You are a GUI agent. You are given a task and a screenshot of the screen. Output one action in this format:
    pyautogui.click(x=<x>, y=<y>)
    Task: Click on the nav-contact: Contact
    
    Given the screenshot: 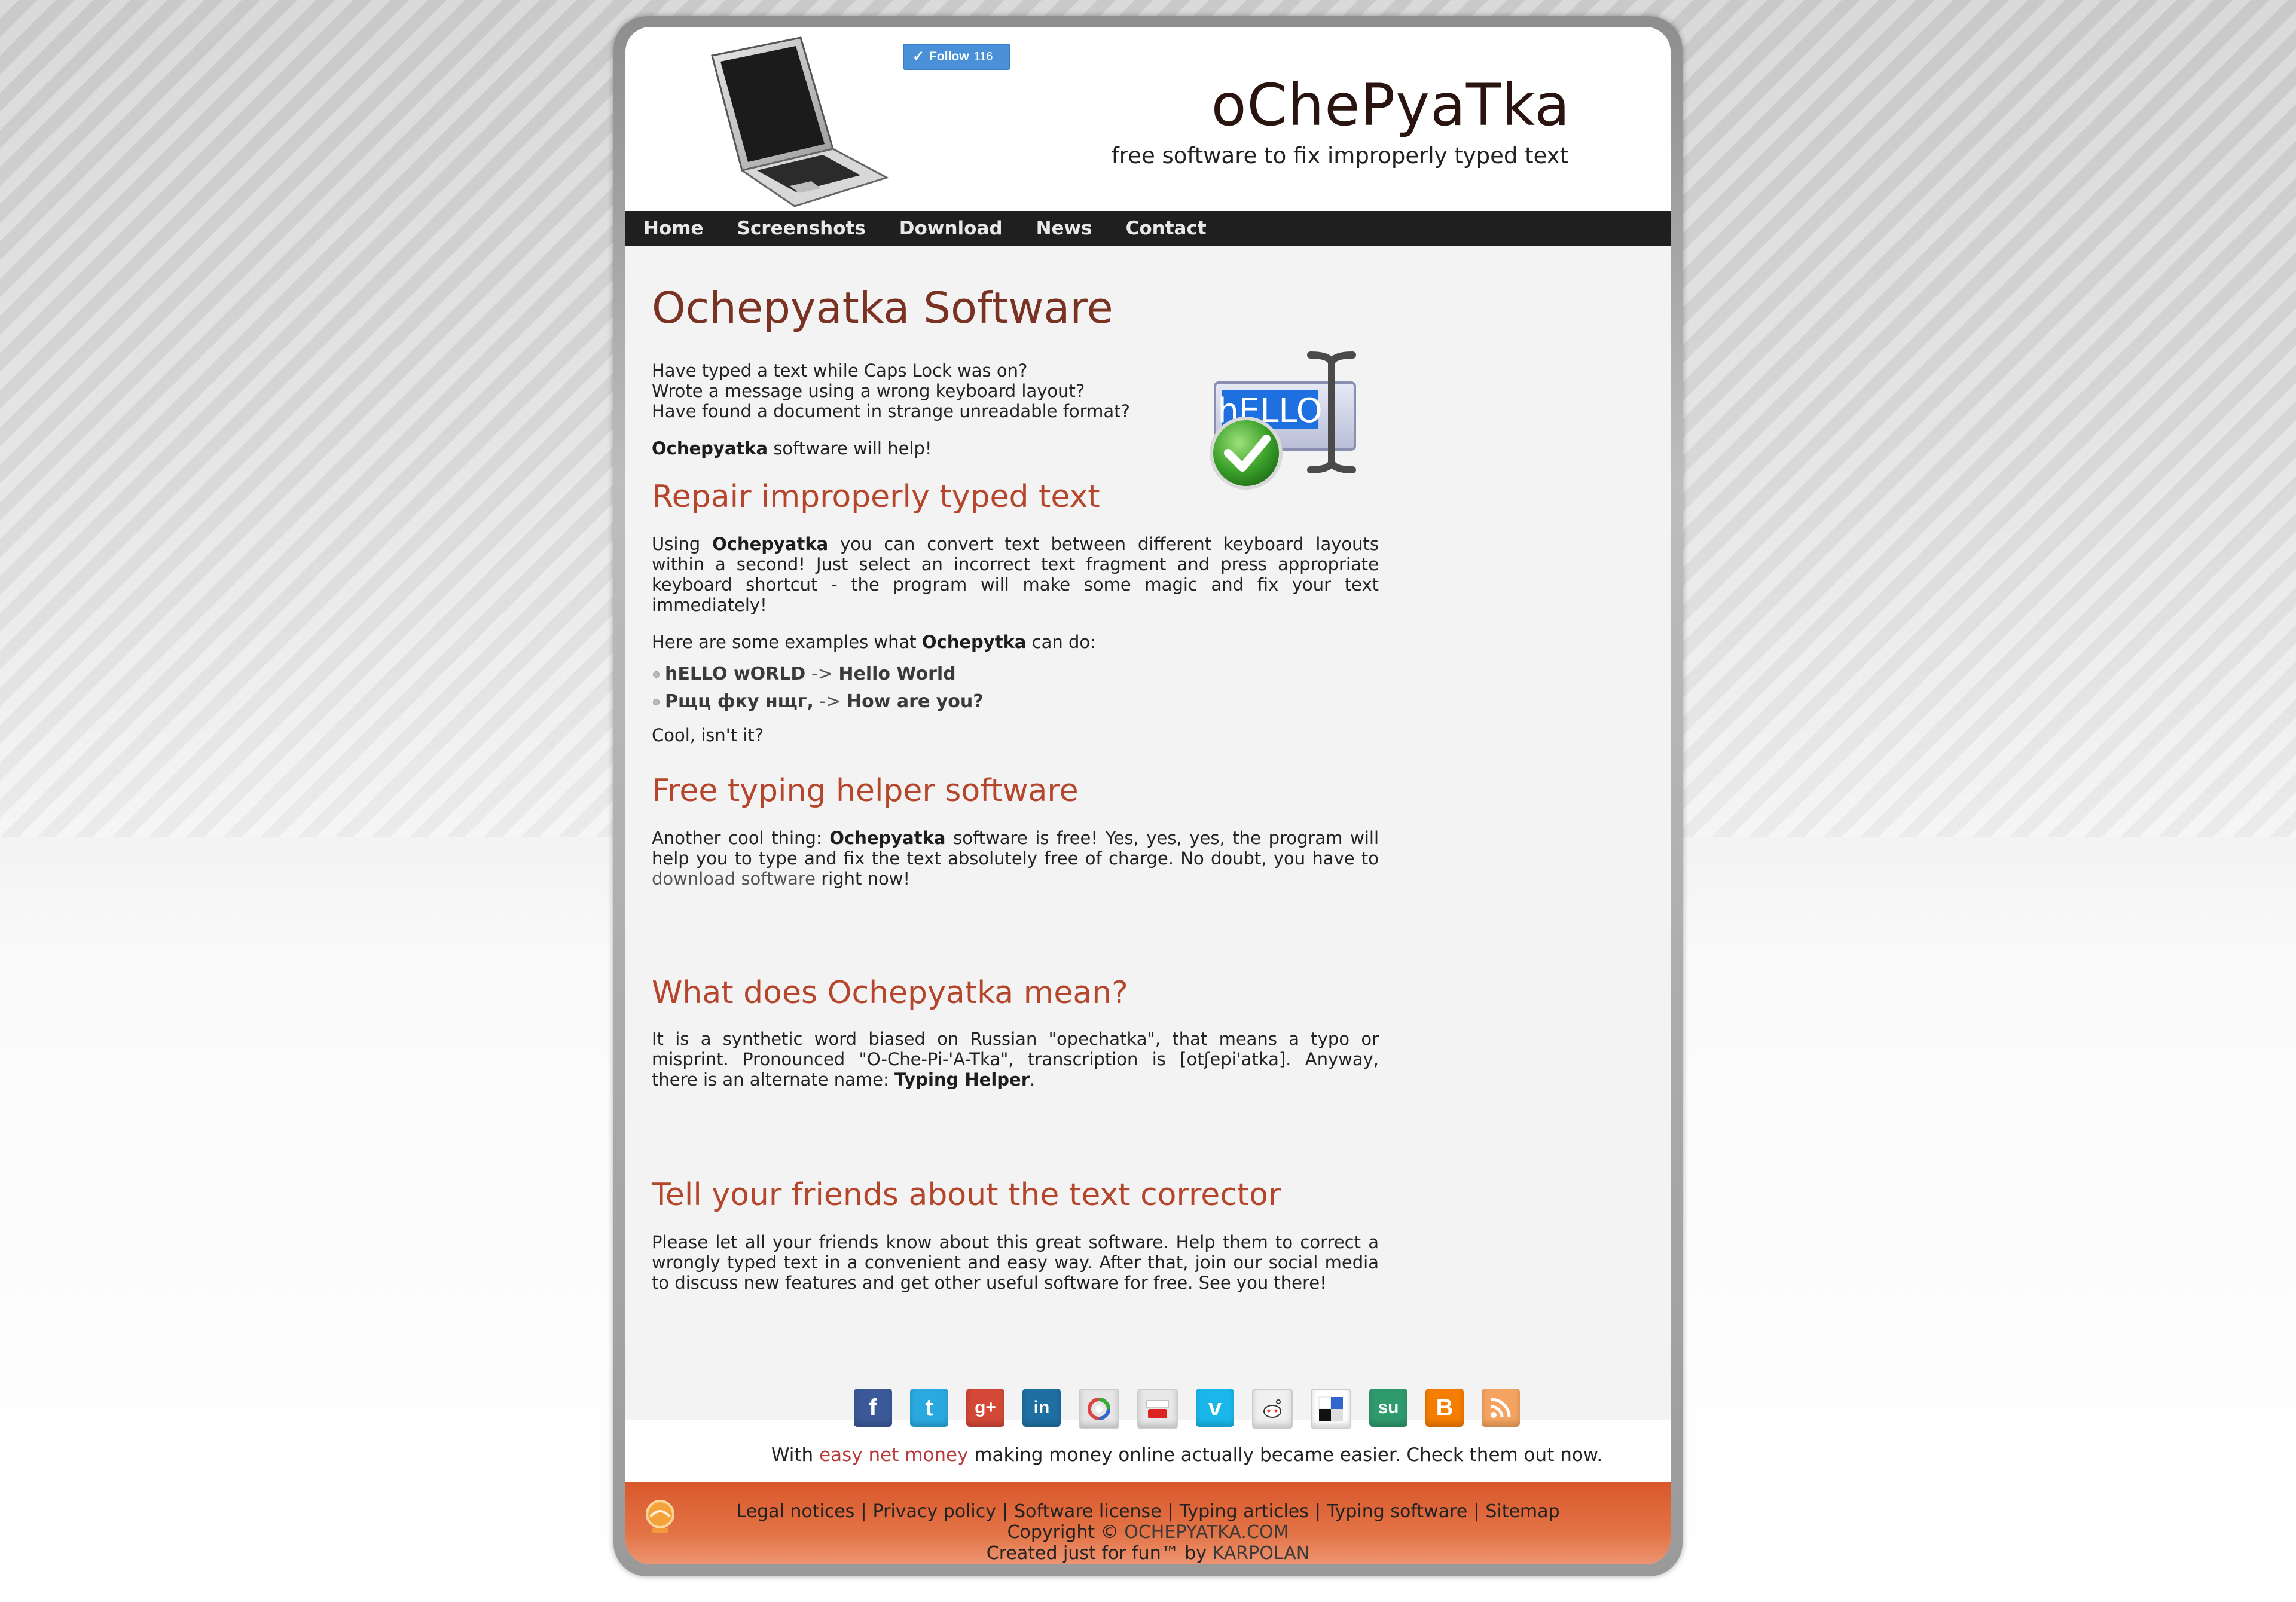 What is the action you would take?
    pyautogui.click(x=1166, y=228)
    